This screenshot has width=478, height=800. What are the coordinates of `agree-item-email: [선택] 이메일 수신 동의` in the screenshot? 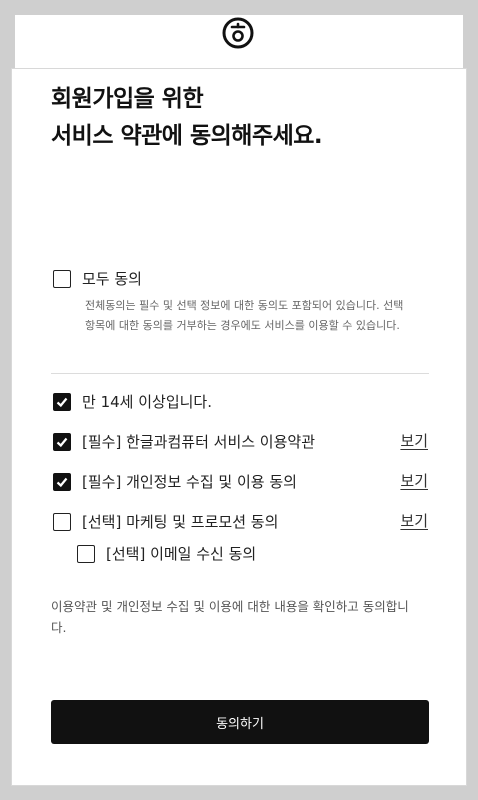 It's located at (166, 553).